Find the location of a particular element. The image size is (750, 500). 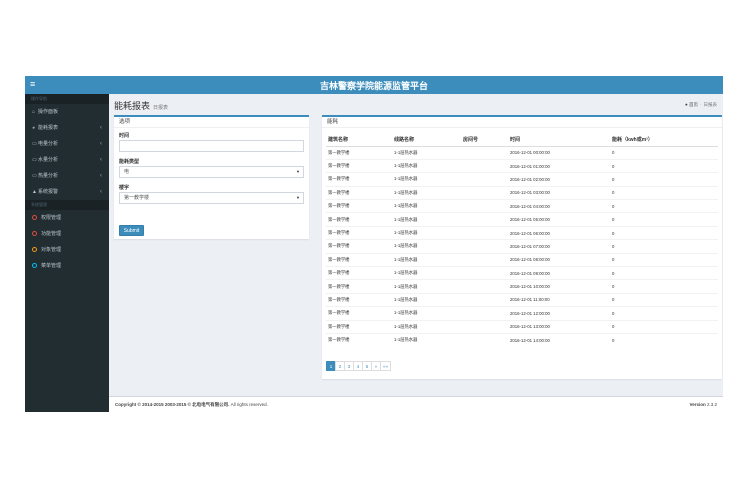

table-row: 第一教学楼 1-1层热水器 2016-12-01 05:00:00 0 is located at coordinates (522, 219).